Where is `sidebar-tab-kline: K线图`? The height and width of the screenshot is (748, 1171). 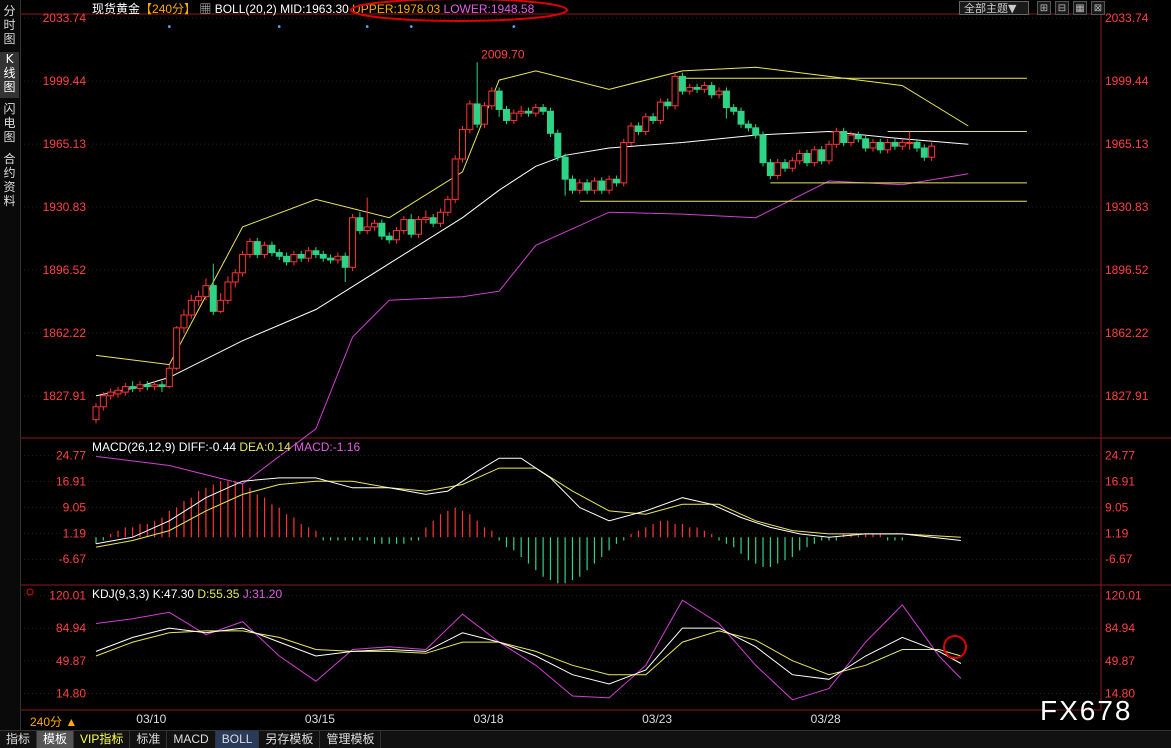
sidebar-tab-kline: K线图 is located at coordinates (9, 75).